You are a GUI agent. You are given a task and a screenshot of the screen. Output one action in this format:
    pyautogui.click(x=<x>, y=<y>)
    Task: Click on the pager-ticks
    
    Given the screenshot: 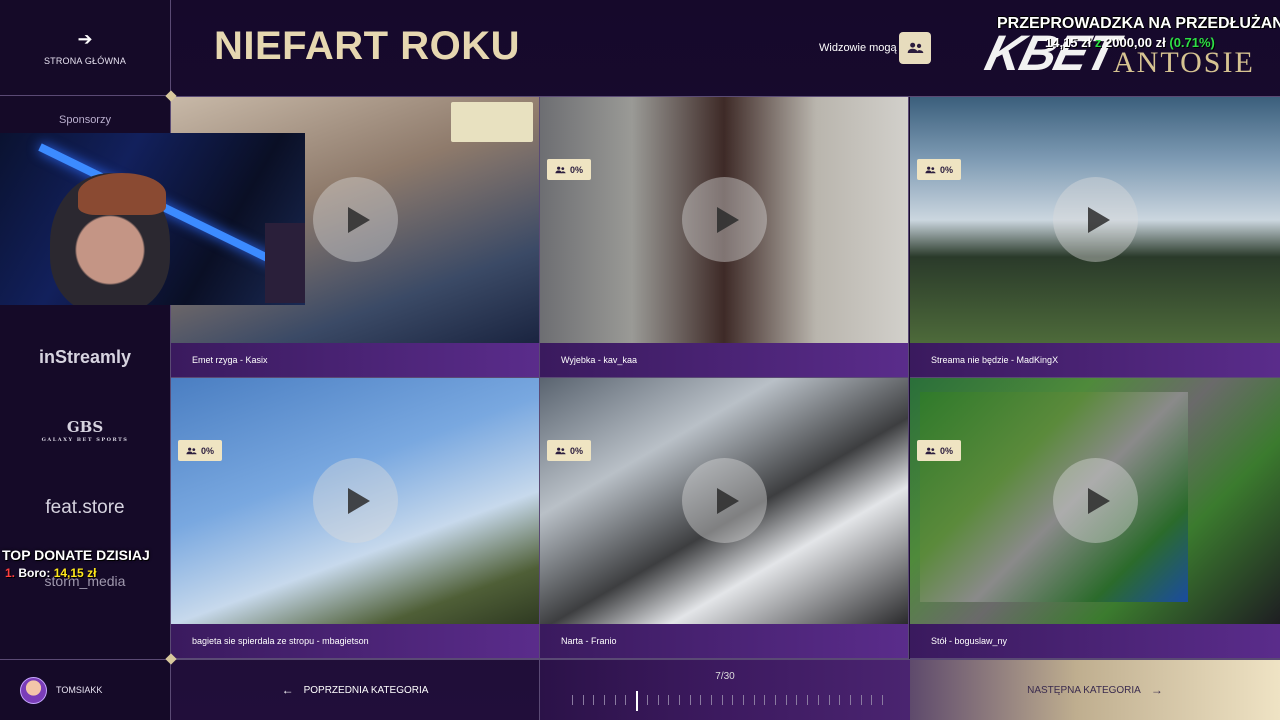 What is the action you would take?
    pyautogui.click(x=727, y=701)
    